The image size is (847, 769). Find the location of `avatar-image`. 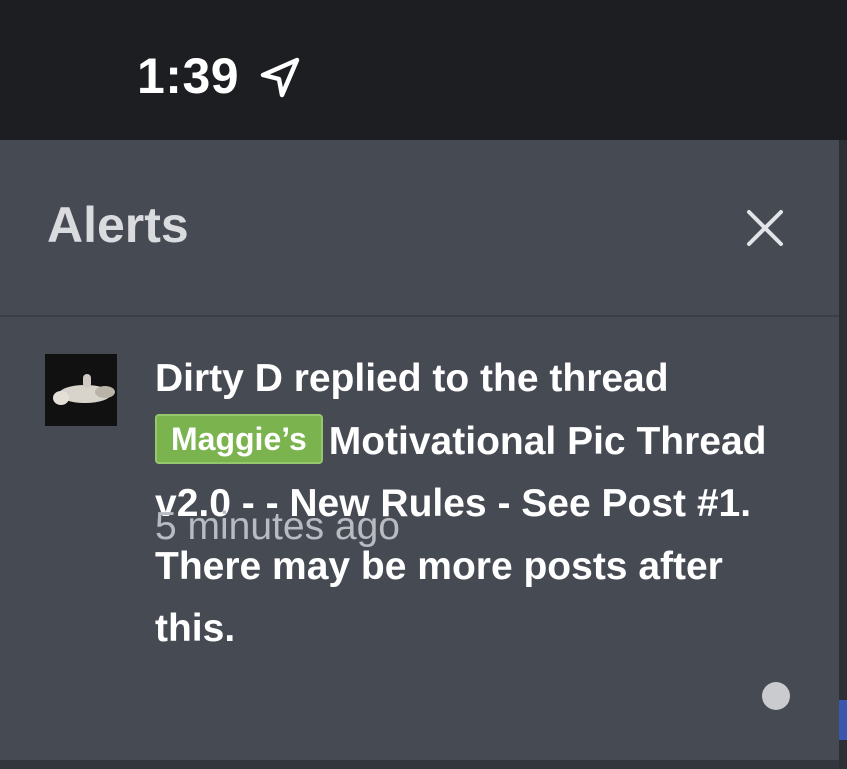

avatar-image is located at coordinates (81, 390).